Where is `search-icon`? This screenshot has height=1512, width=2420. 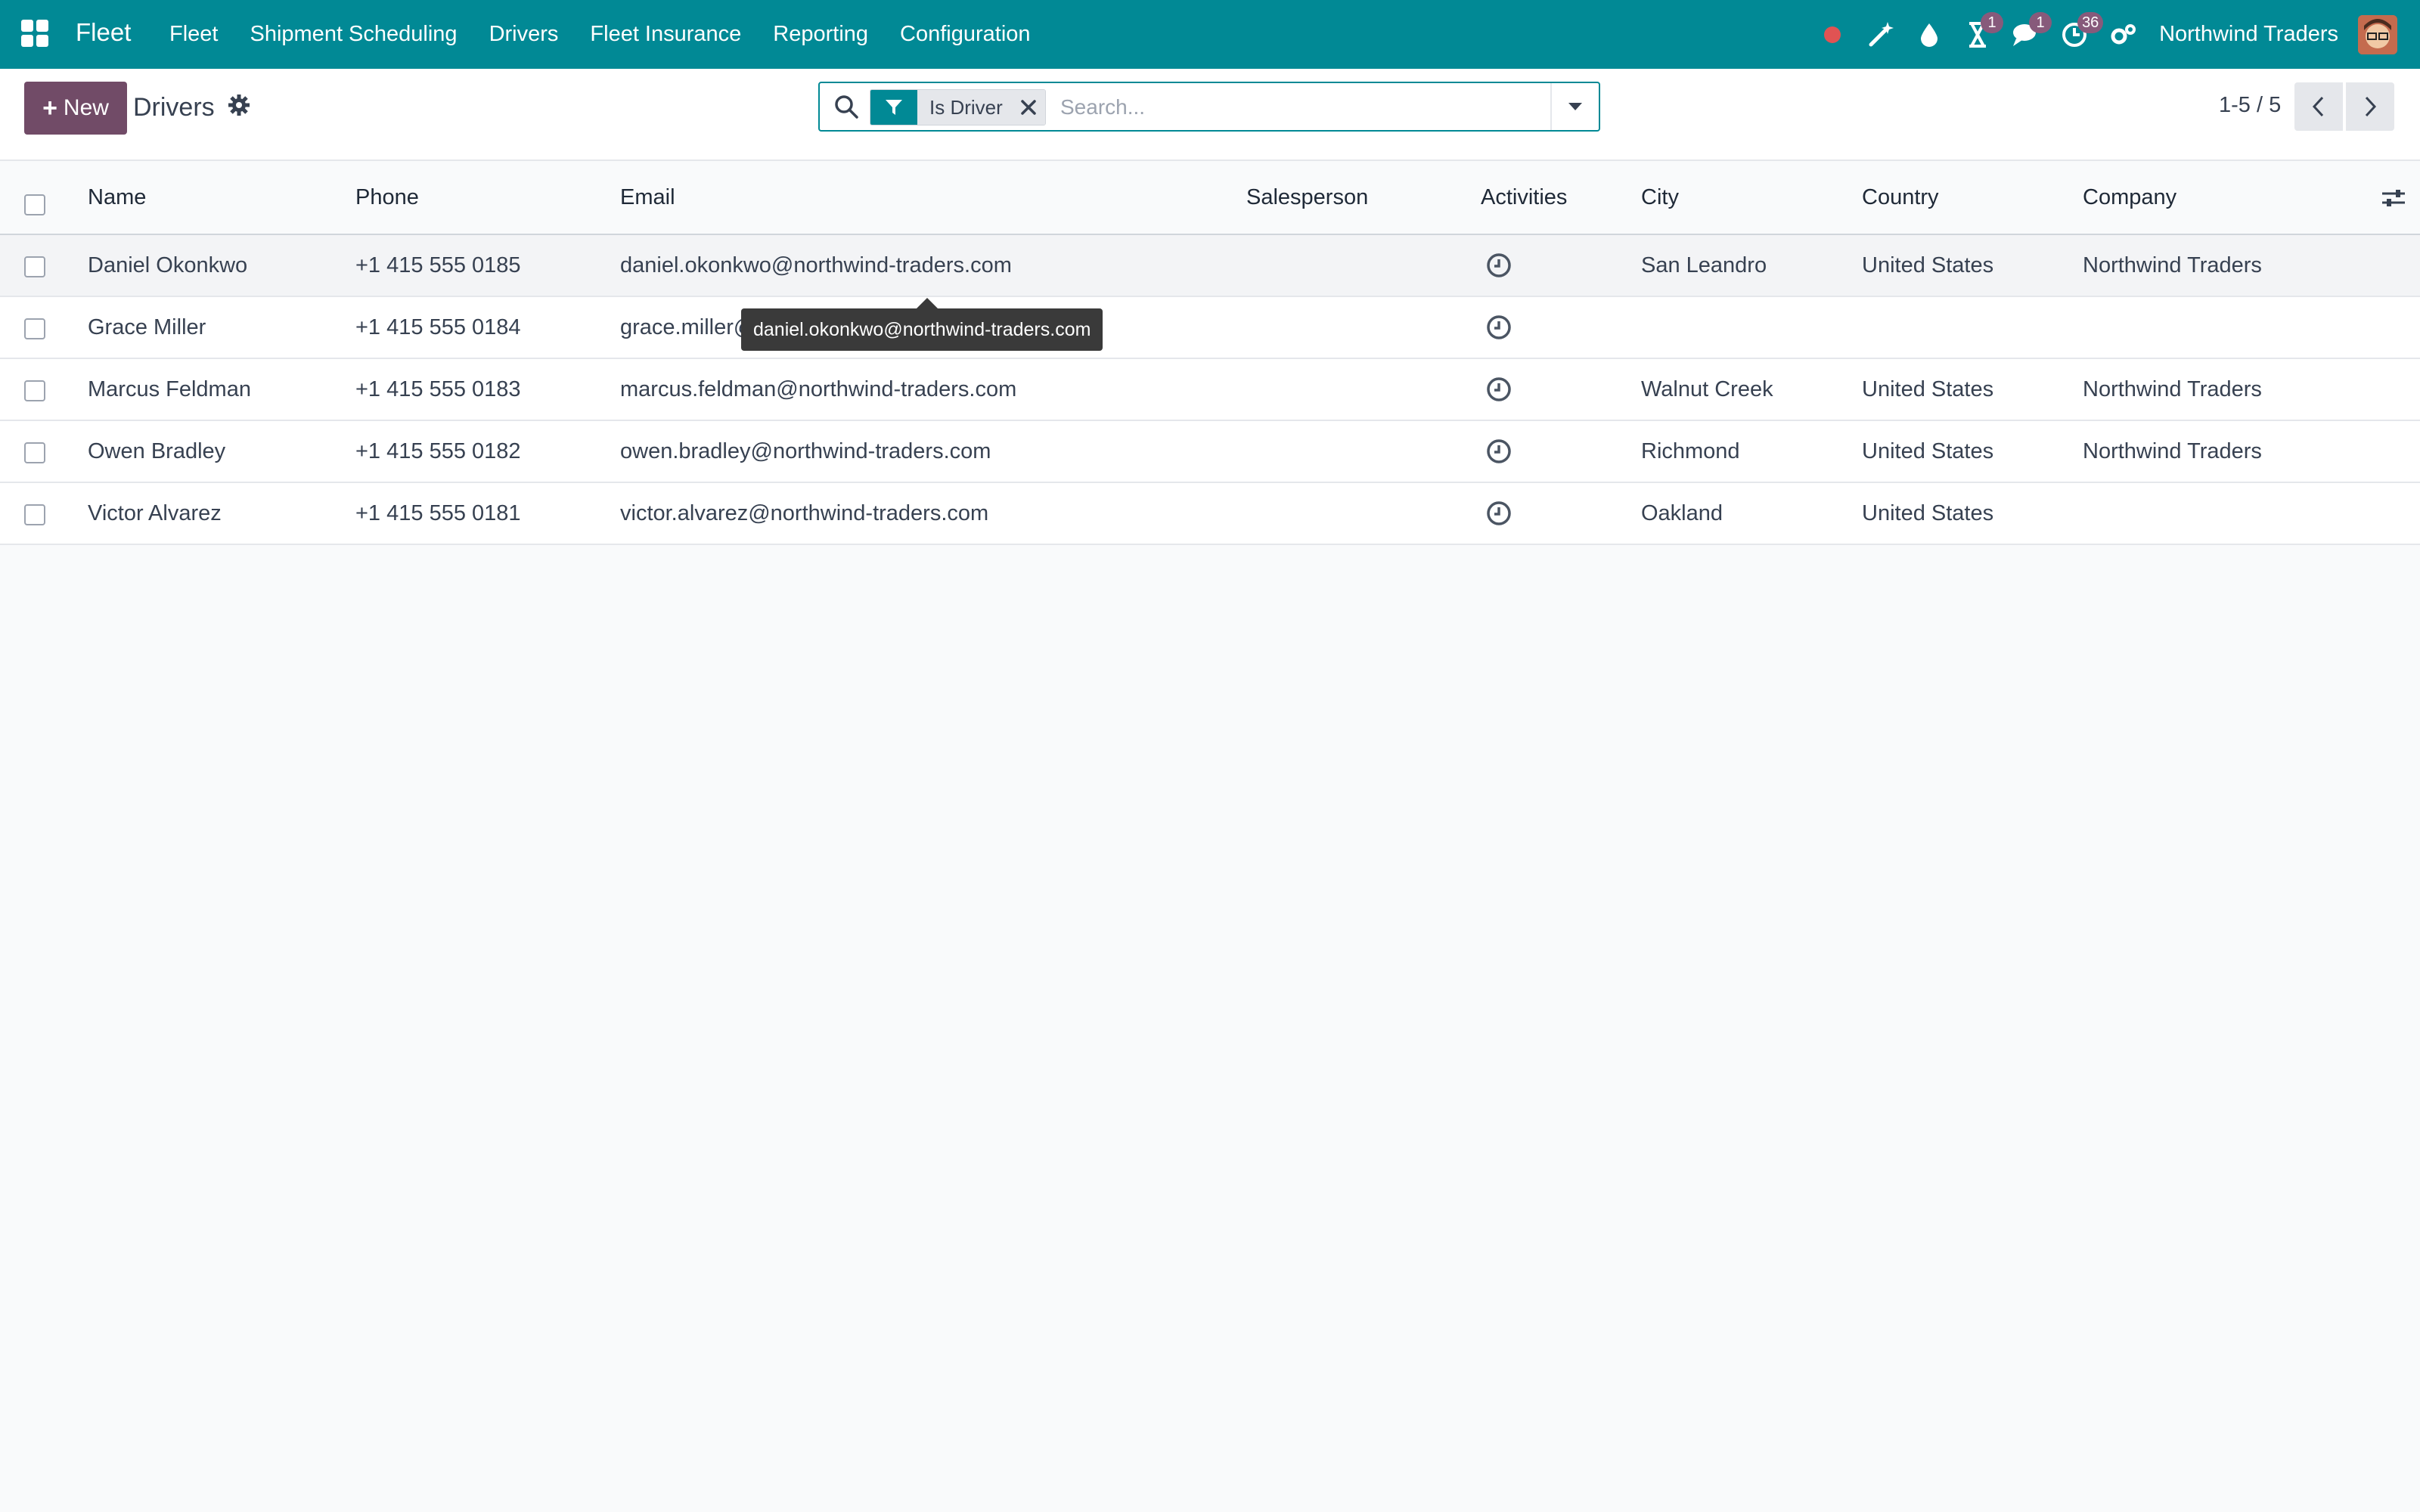 search-icon is located at coordinates (846, 106).